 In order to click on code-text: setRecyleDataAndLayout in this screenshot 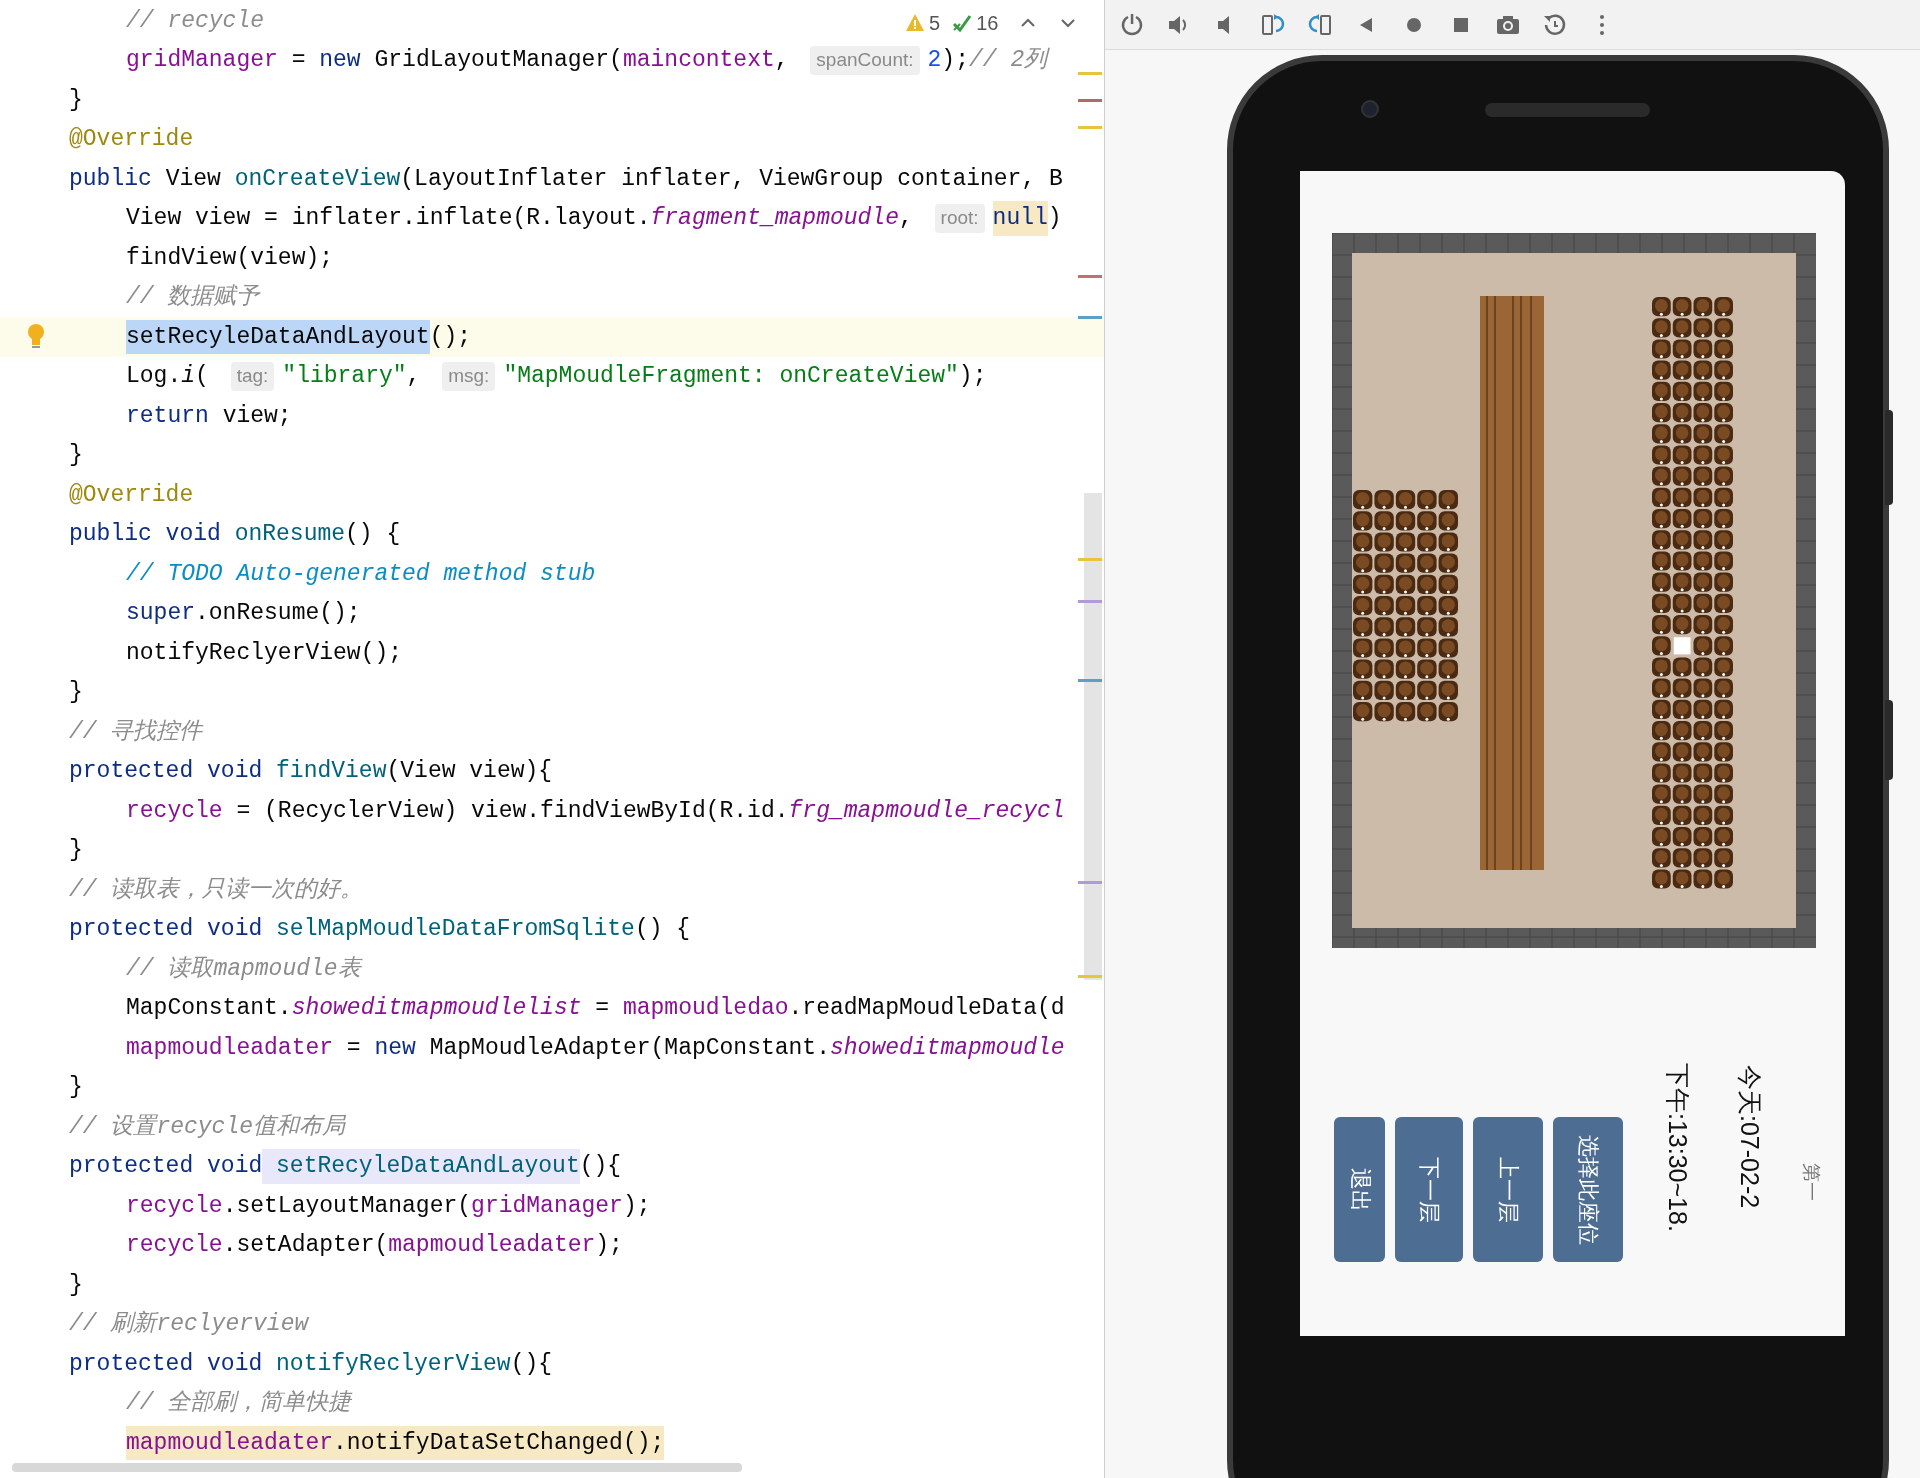, I will do `click(421, 1166)`.